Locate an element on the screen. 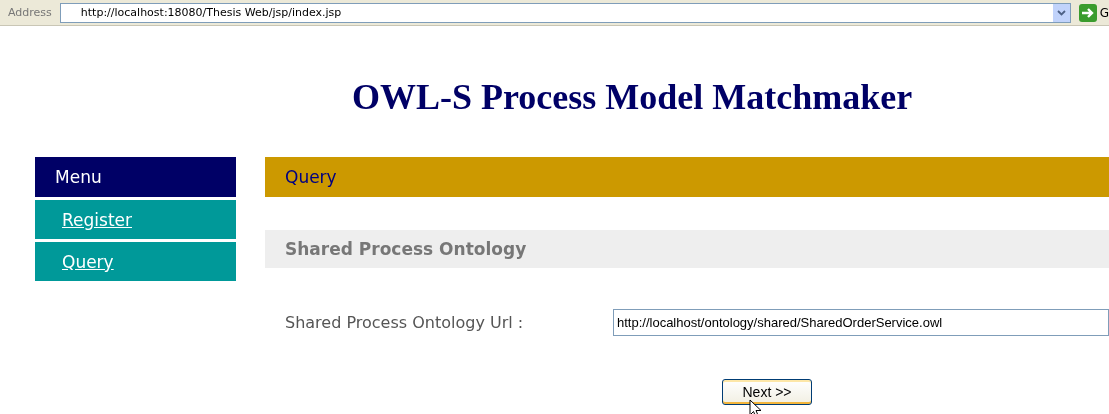 Image resolution: width=1109 pixels, height=414 pixels. url-text: http://localhost:18080/Thesis Web/jsp/index.jsp is located at coordinates (211, 12).